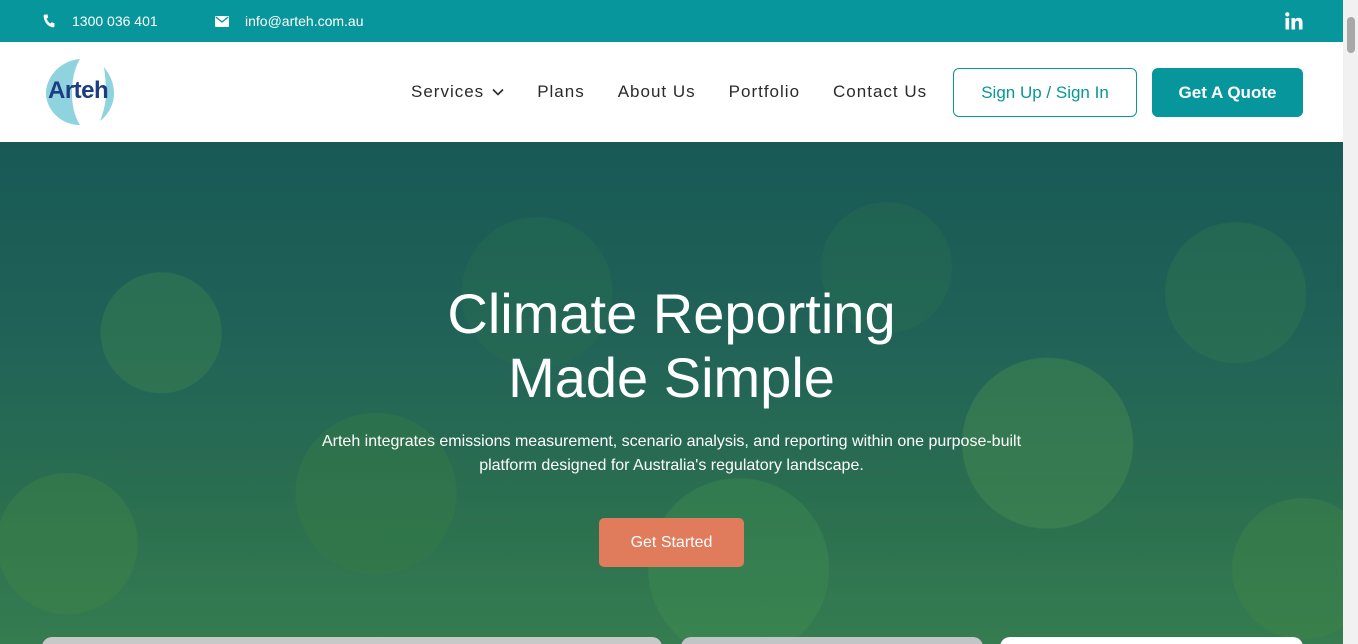 This screenshot has width=1358, height=644. I want to click on arteh-logo: Arteh, so click(80, 92).